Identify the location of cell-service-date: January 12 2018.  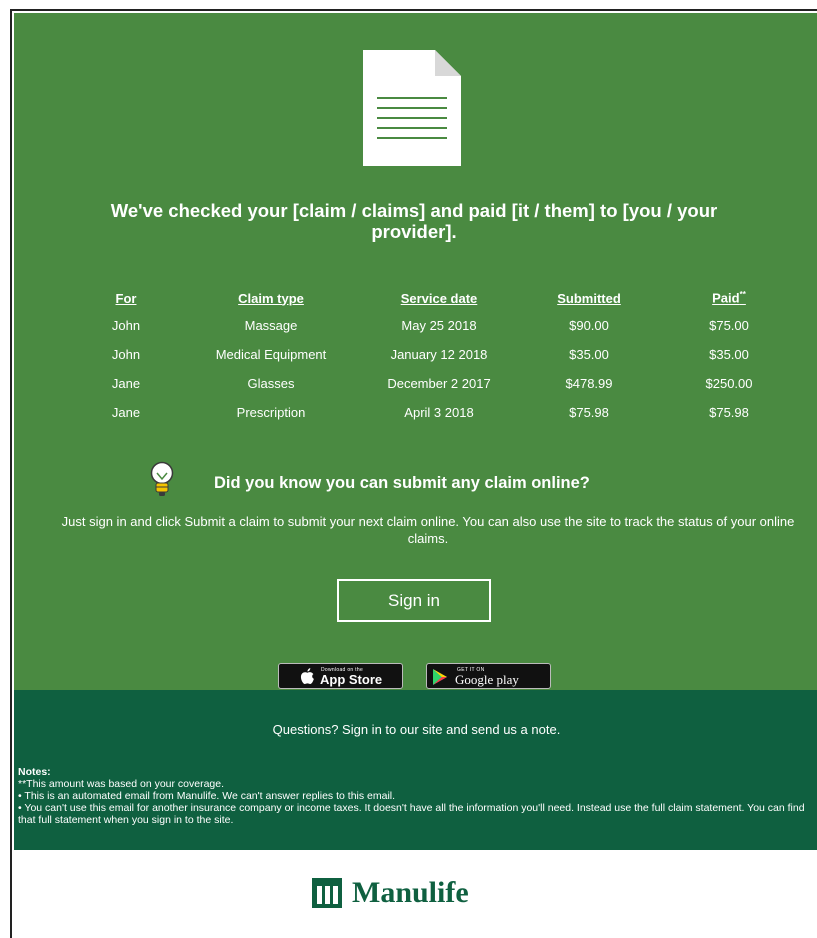
(439, 354).